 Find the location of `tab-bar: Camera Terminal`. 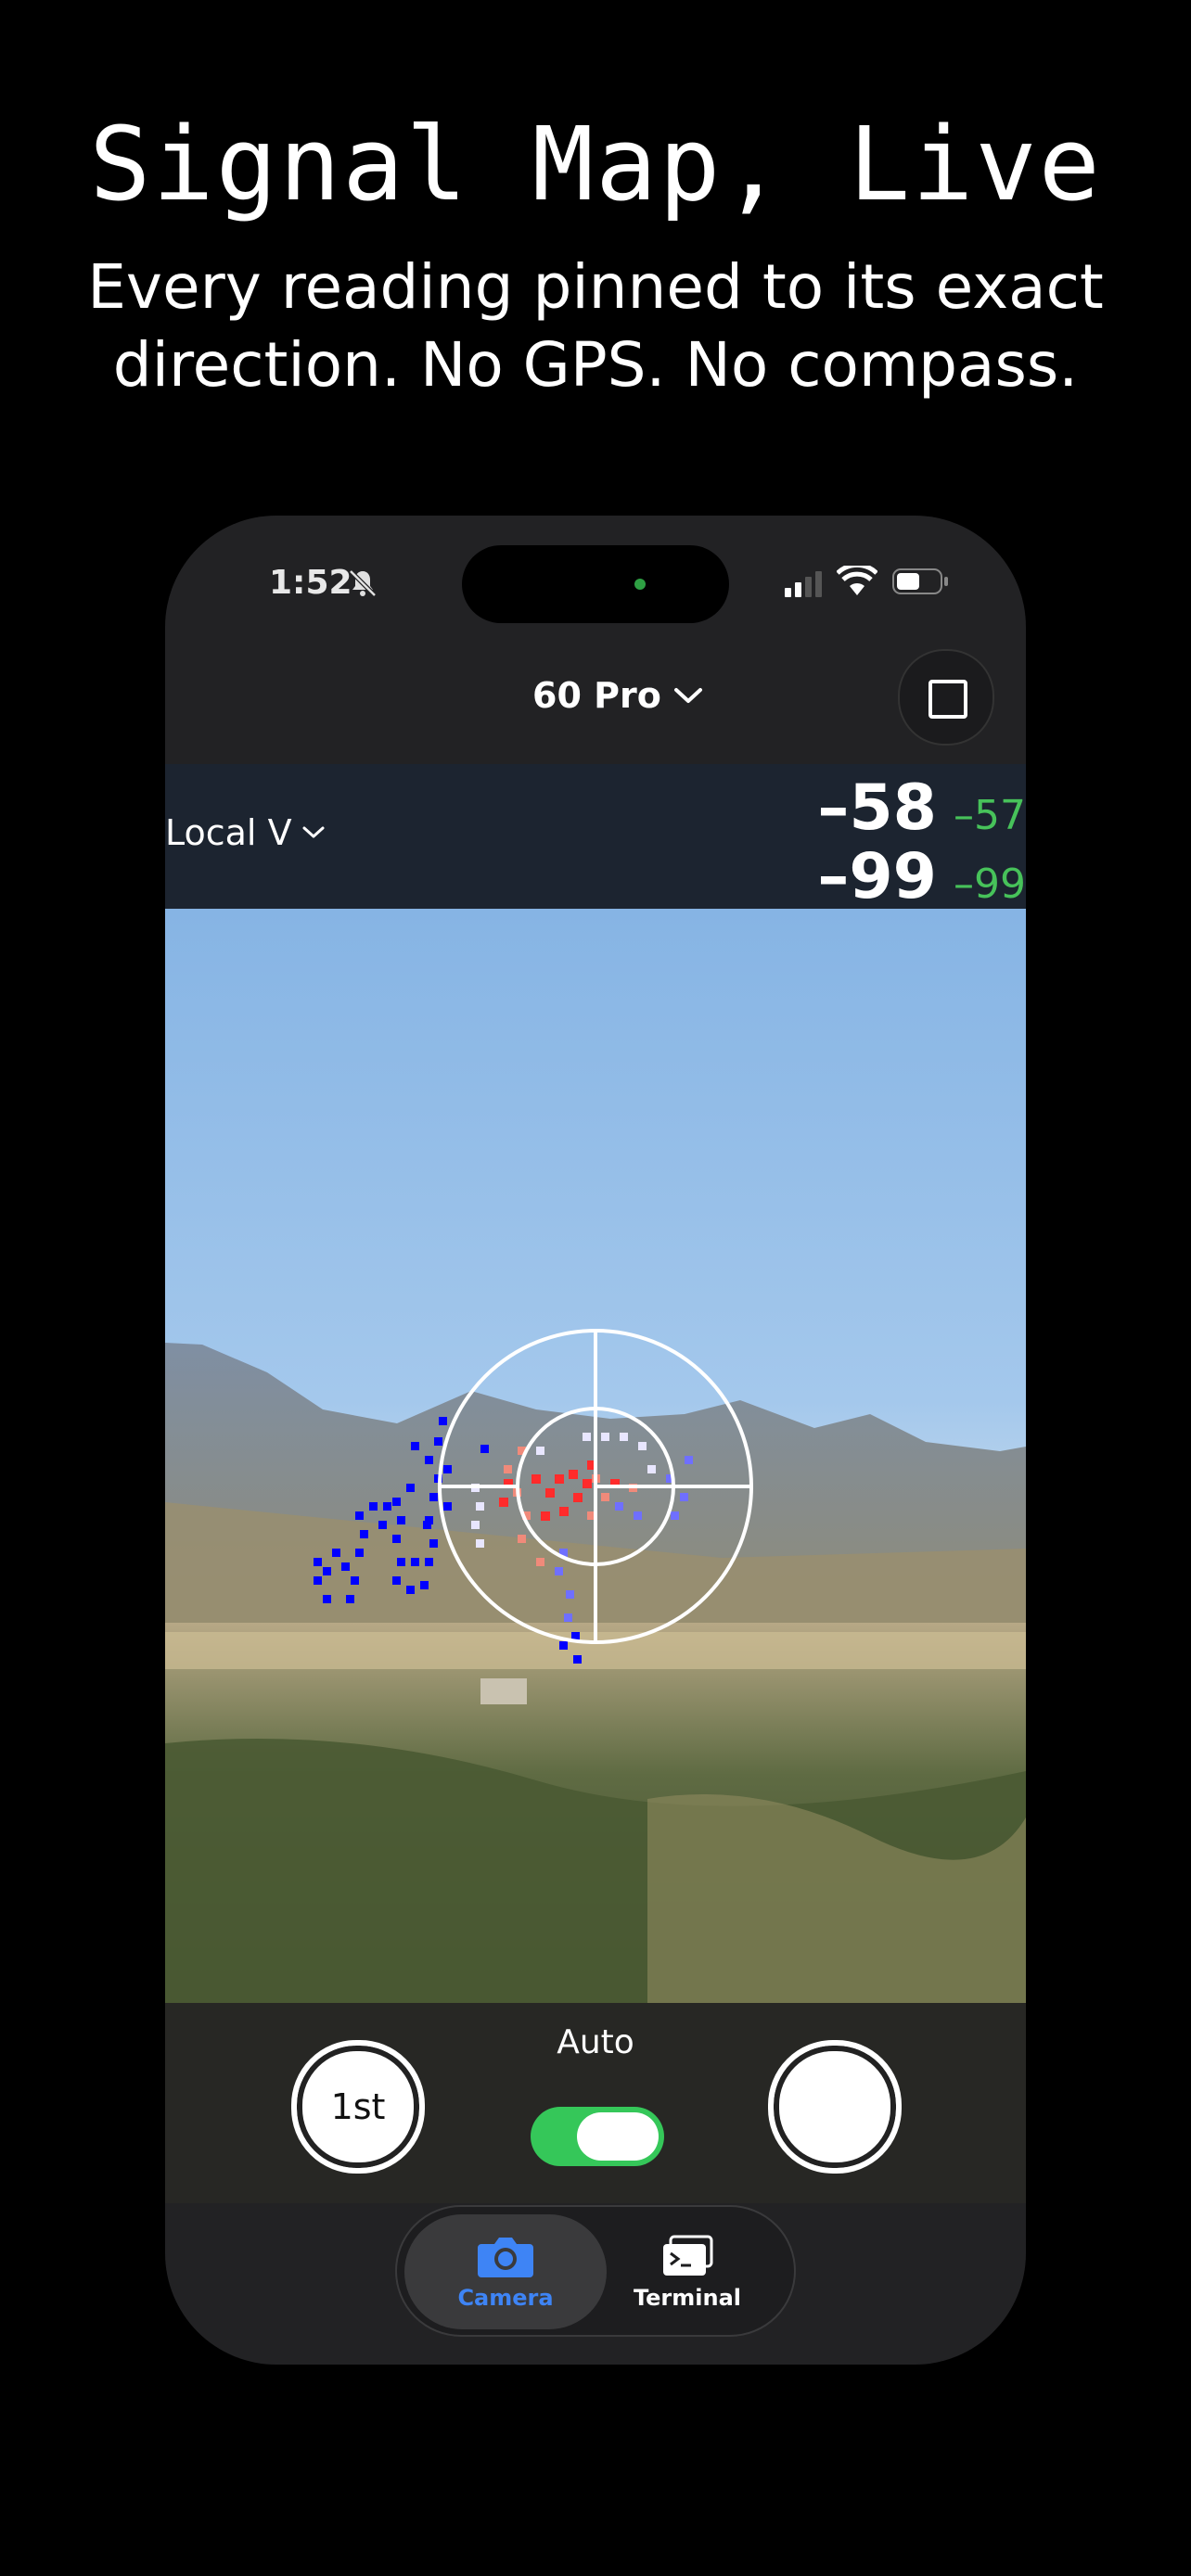

tab-bar: Camera Terminal is located at coordinates (595, 2271).